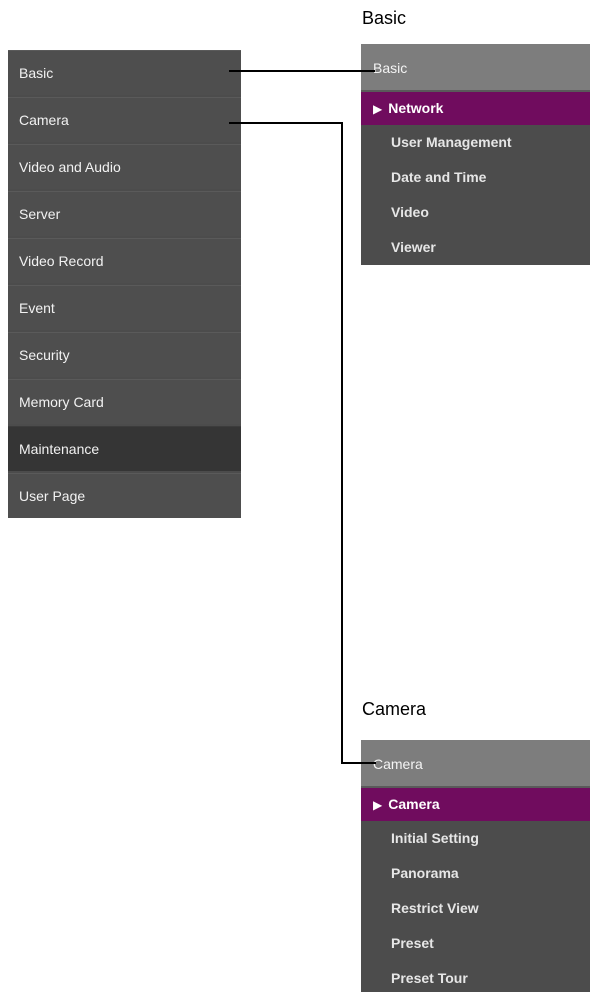 The height and width of the screenshot is (992, 590). What do you see at coordinates (475, 873) in the screenshot?
I see `submenu-item-panorama: Panorama` at bounding box center [475, 873].